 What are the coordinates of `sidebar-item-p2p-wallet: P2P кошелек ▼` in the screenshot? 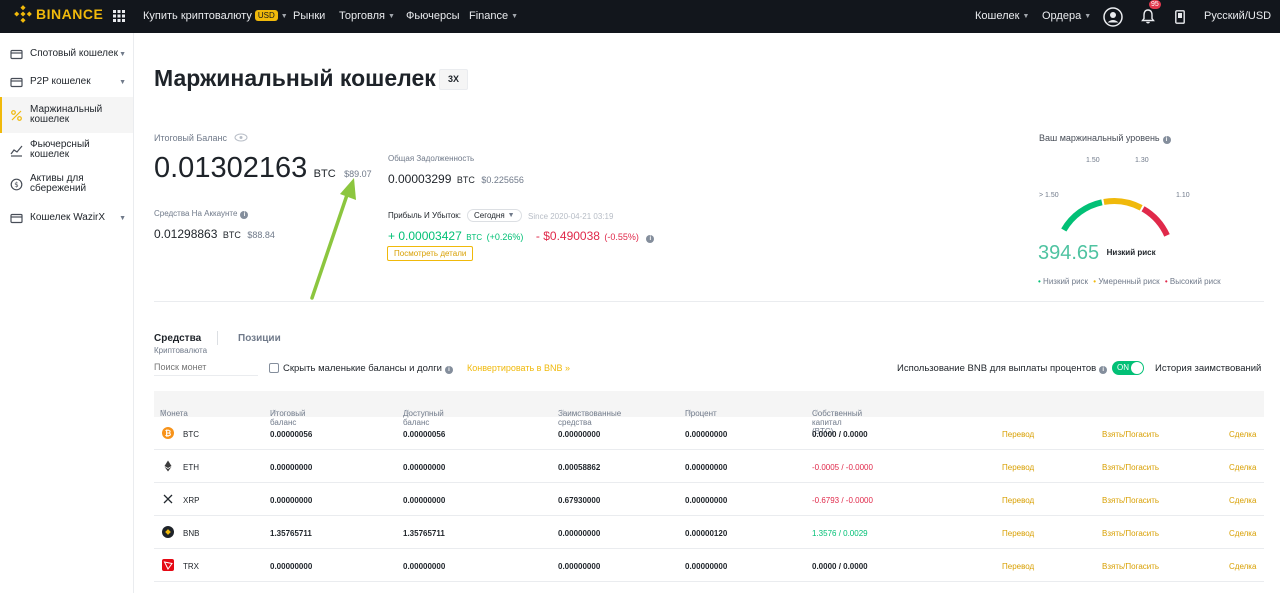 It's located at (66, 82).